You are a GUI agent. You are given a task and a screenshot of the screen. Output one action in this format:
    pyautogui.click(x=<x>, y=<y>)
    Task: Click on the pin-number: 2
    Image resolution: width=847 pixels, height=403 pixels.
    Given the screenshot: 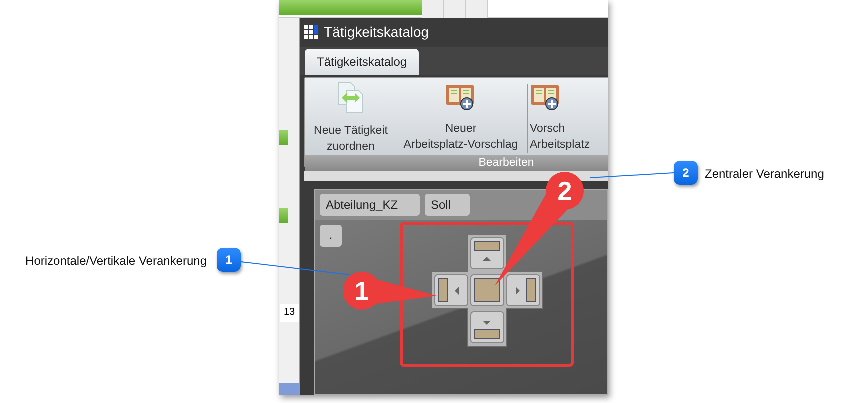 What is the action you would take?
    pyautogui.click(x=565, y=191)
    